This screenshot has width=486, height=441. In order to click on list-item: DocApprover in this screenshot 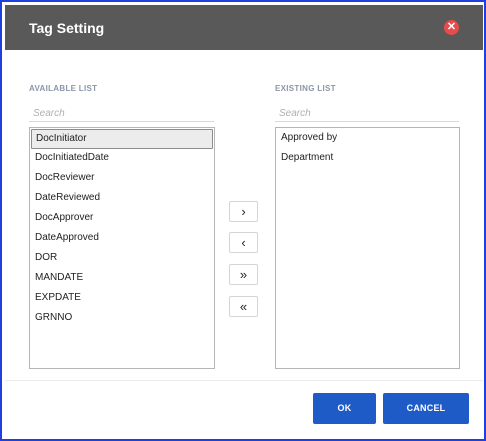, I will do `click(122, 219)`.